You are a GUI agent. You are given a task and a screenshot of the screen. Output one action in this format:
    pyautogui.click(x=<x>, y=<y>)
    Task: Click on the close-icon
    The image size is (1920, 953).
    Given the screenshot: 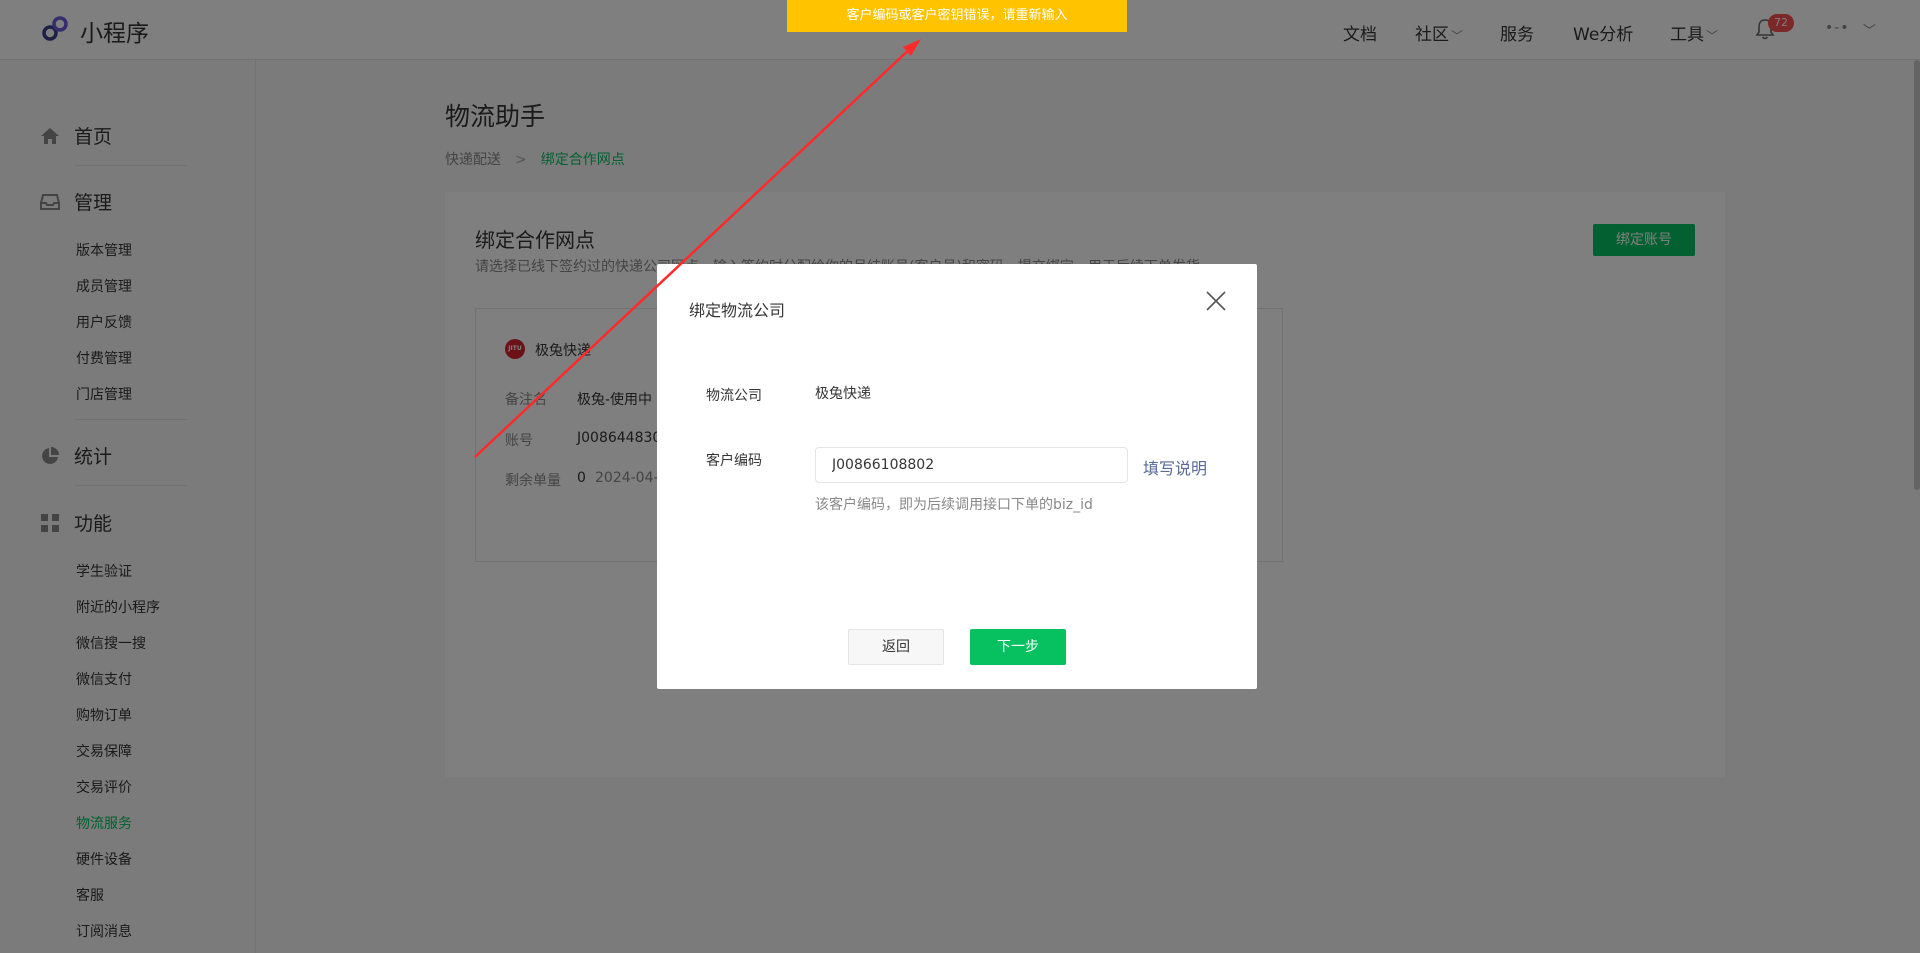 What is the action you would take?
    pyautogui.click(x=1216, y=301)
    